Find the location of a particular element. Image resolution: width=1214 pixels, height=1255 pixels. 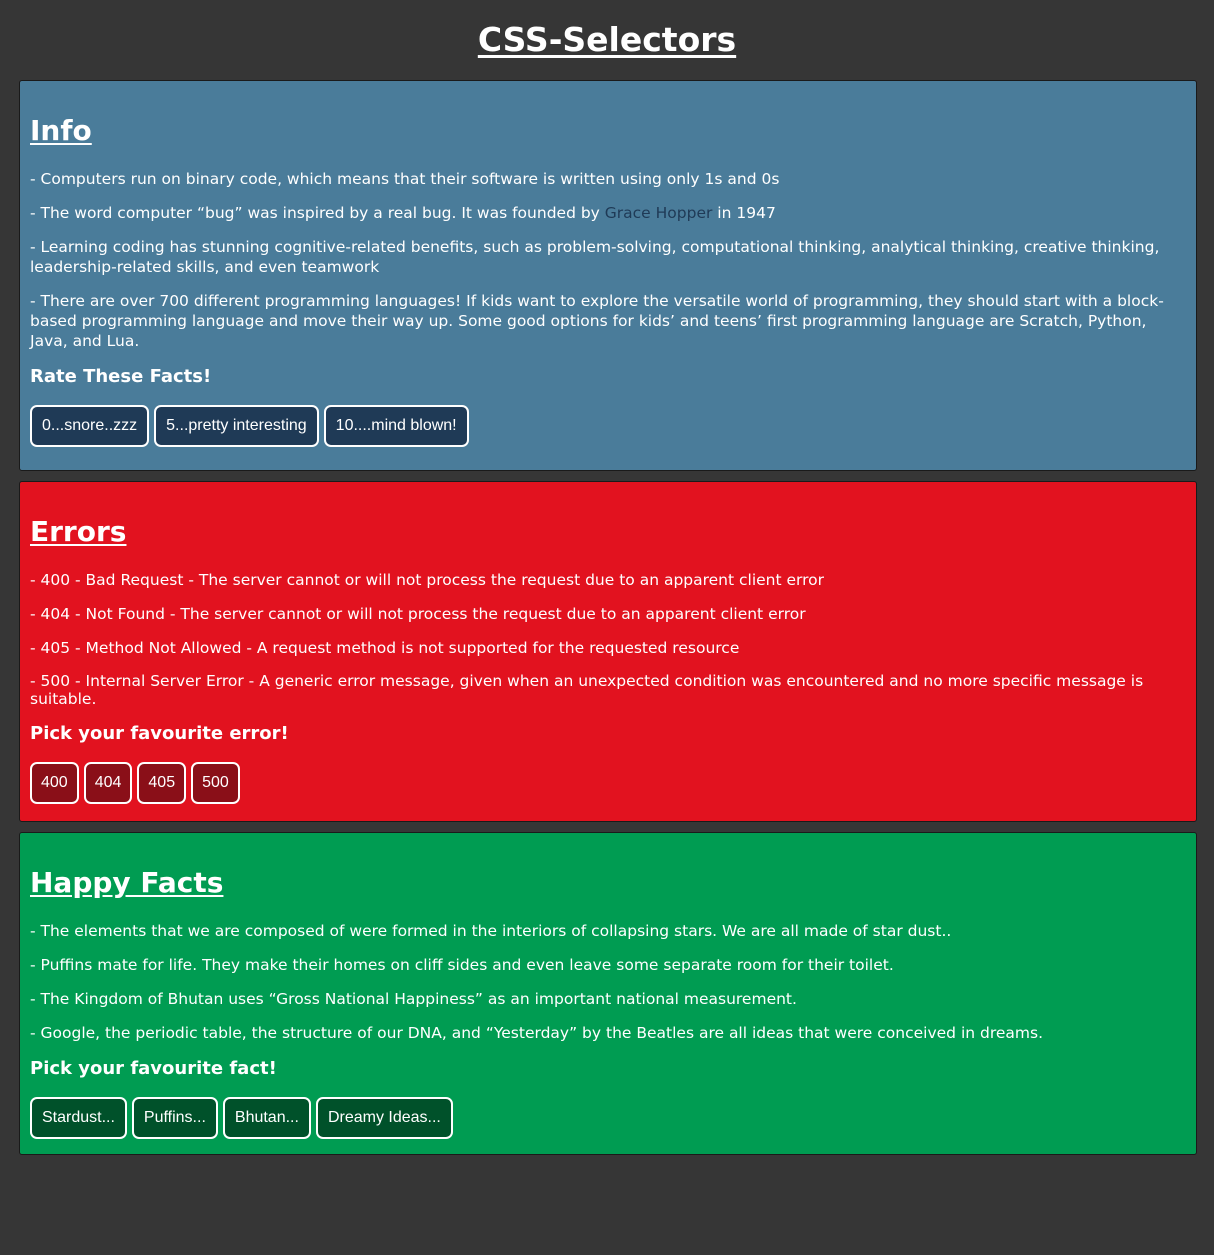

rate-facts-prompt: Rate These Facts! is located at coordinates (121, 376).